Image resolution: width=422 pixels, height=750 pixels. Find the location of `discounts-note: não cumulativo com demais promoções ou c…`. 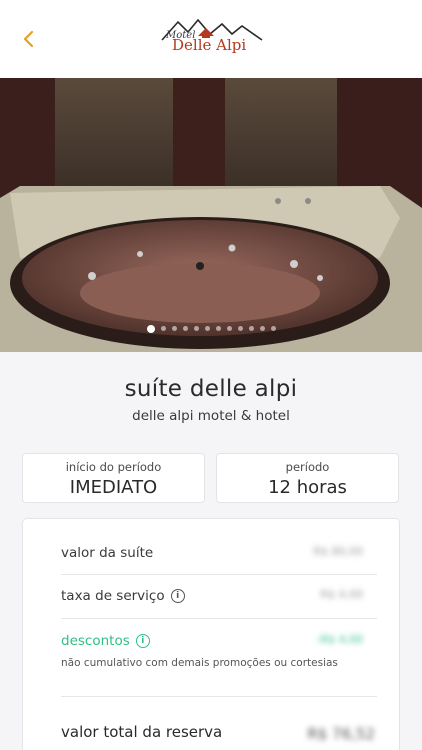

discounts-note: não cumulativo com demais promoções ou c… is located at coordinates (199, 663).